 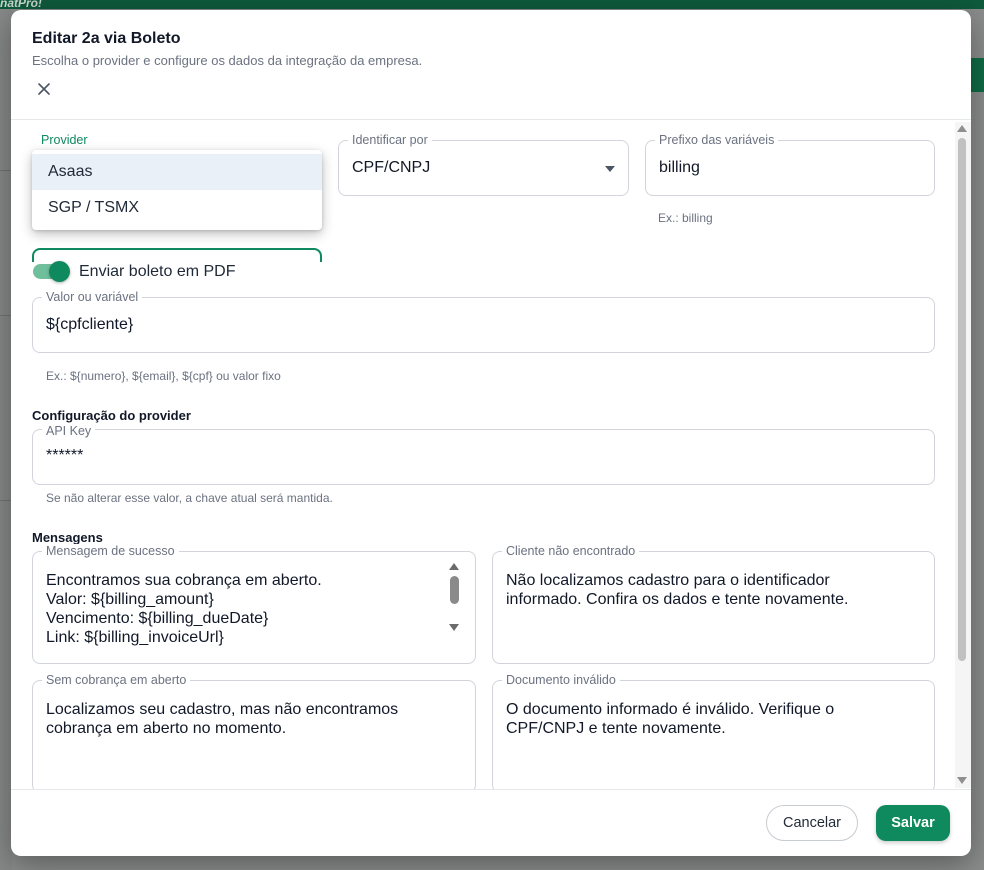 What do you see at coordinates (65, 455) in the screenshot?
I see `api-key-value: ******` at bounding box center [65, 455].